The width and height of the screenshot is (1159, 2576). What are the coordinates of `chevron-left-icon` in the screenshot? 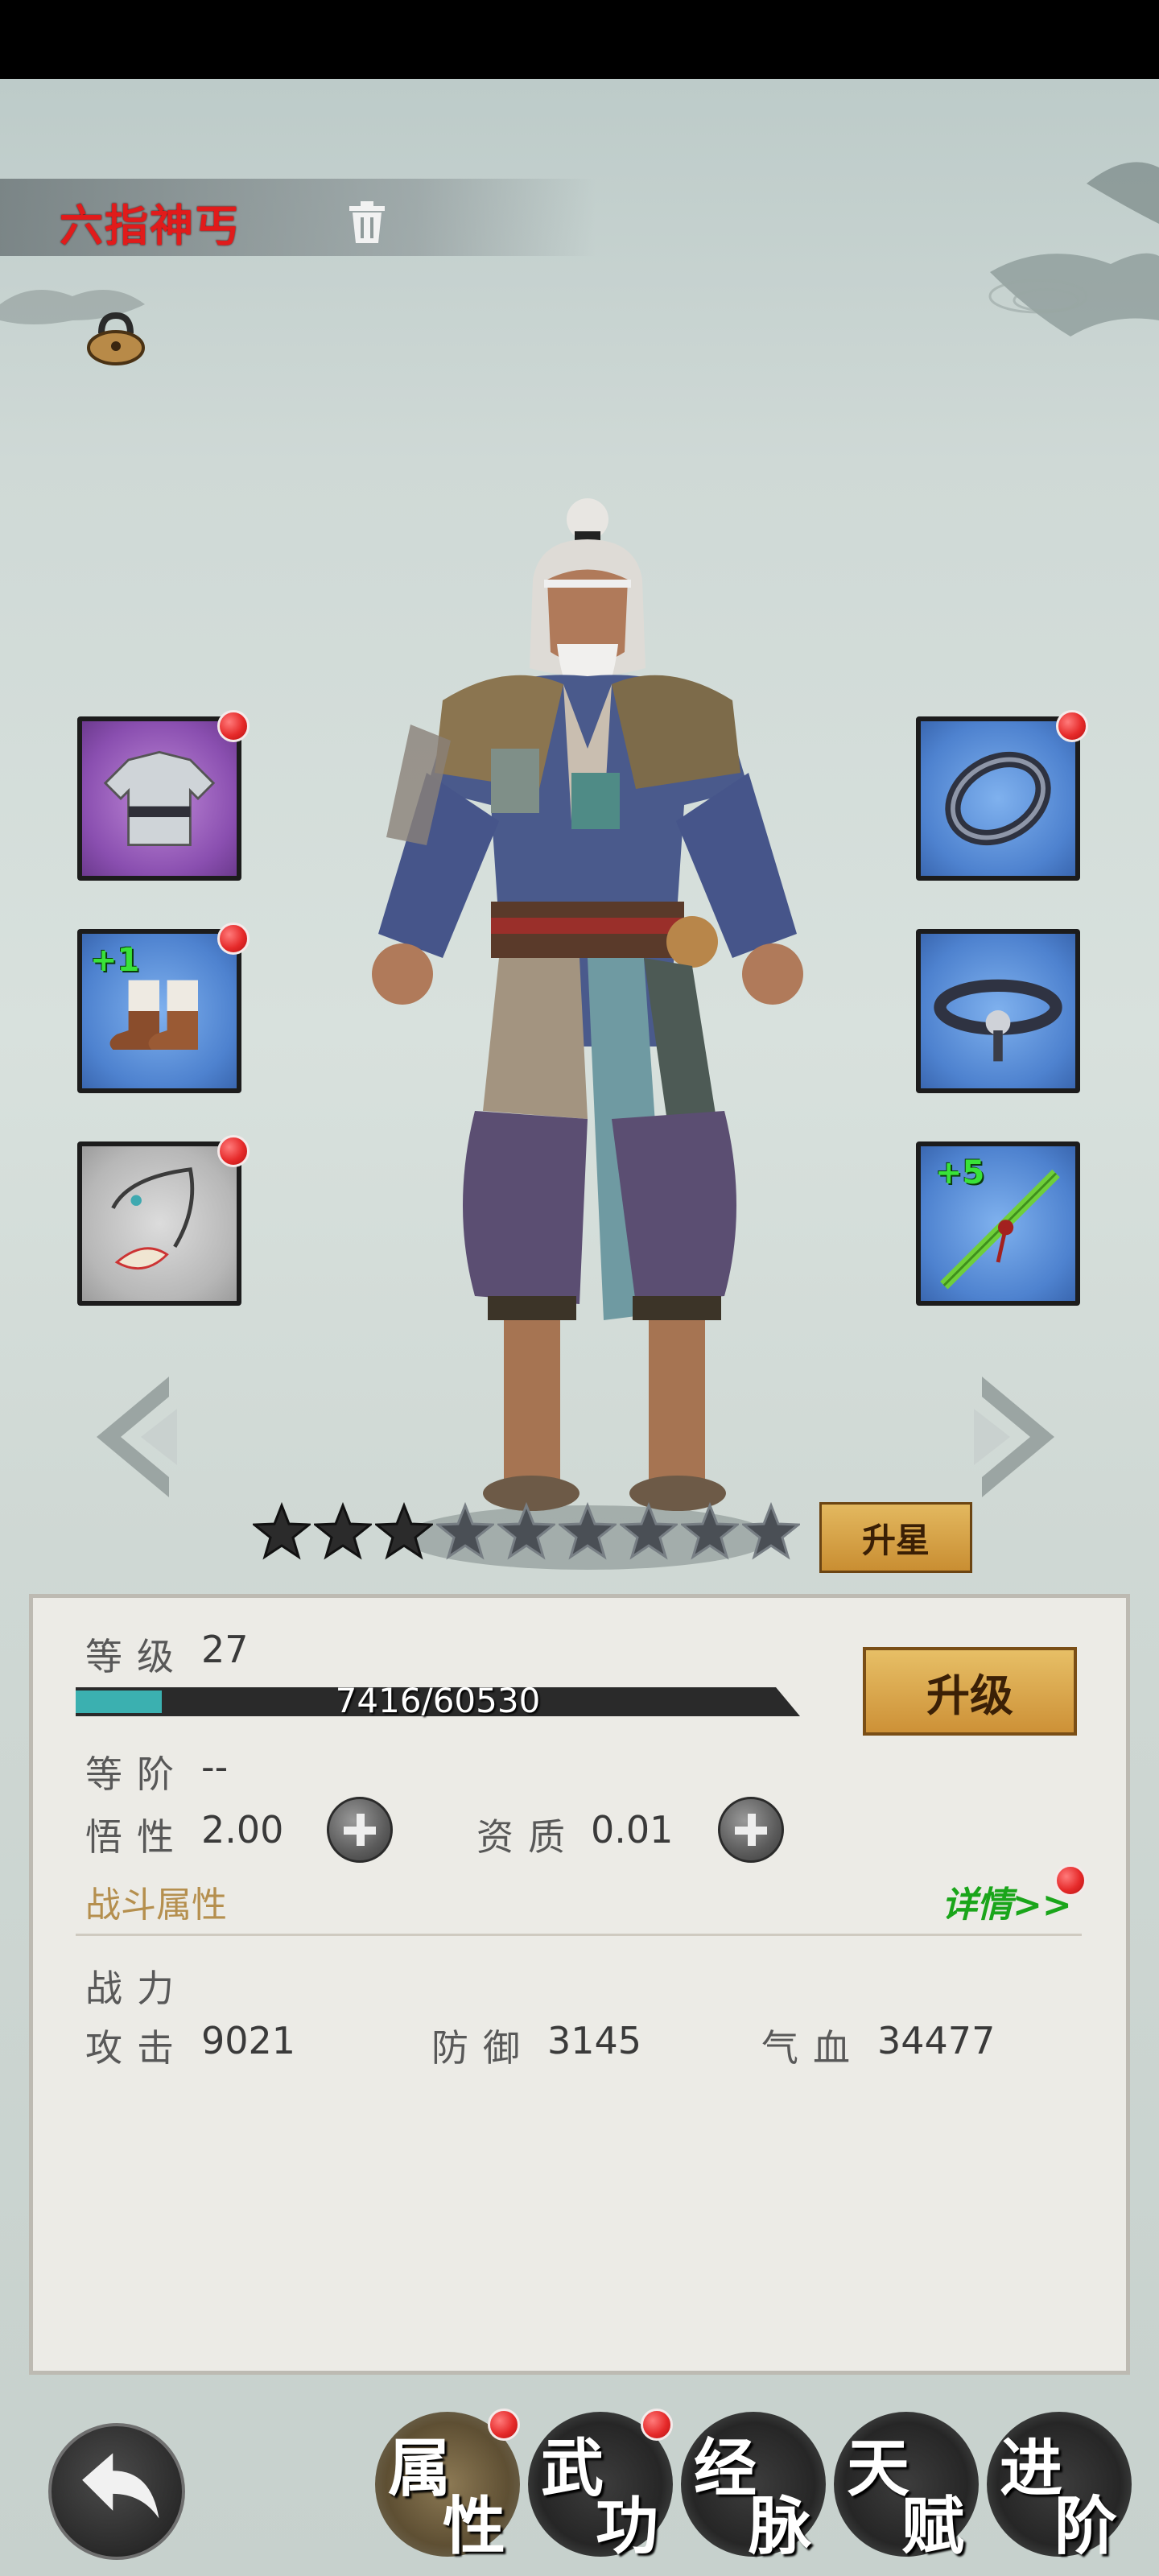 It's located at (137, 1437).